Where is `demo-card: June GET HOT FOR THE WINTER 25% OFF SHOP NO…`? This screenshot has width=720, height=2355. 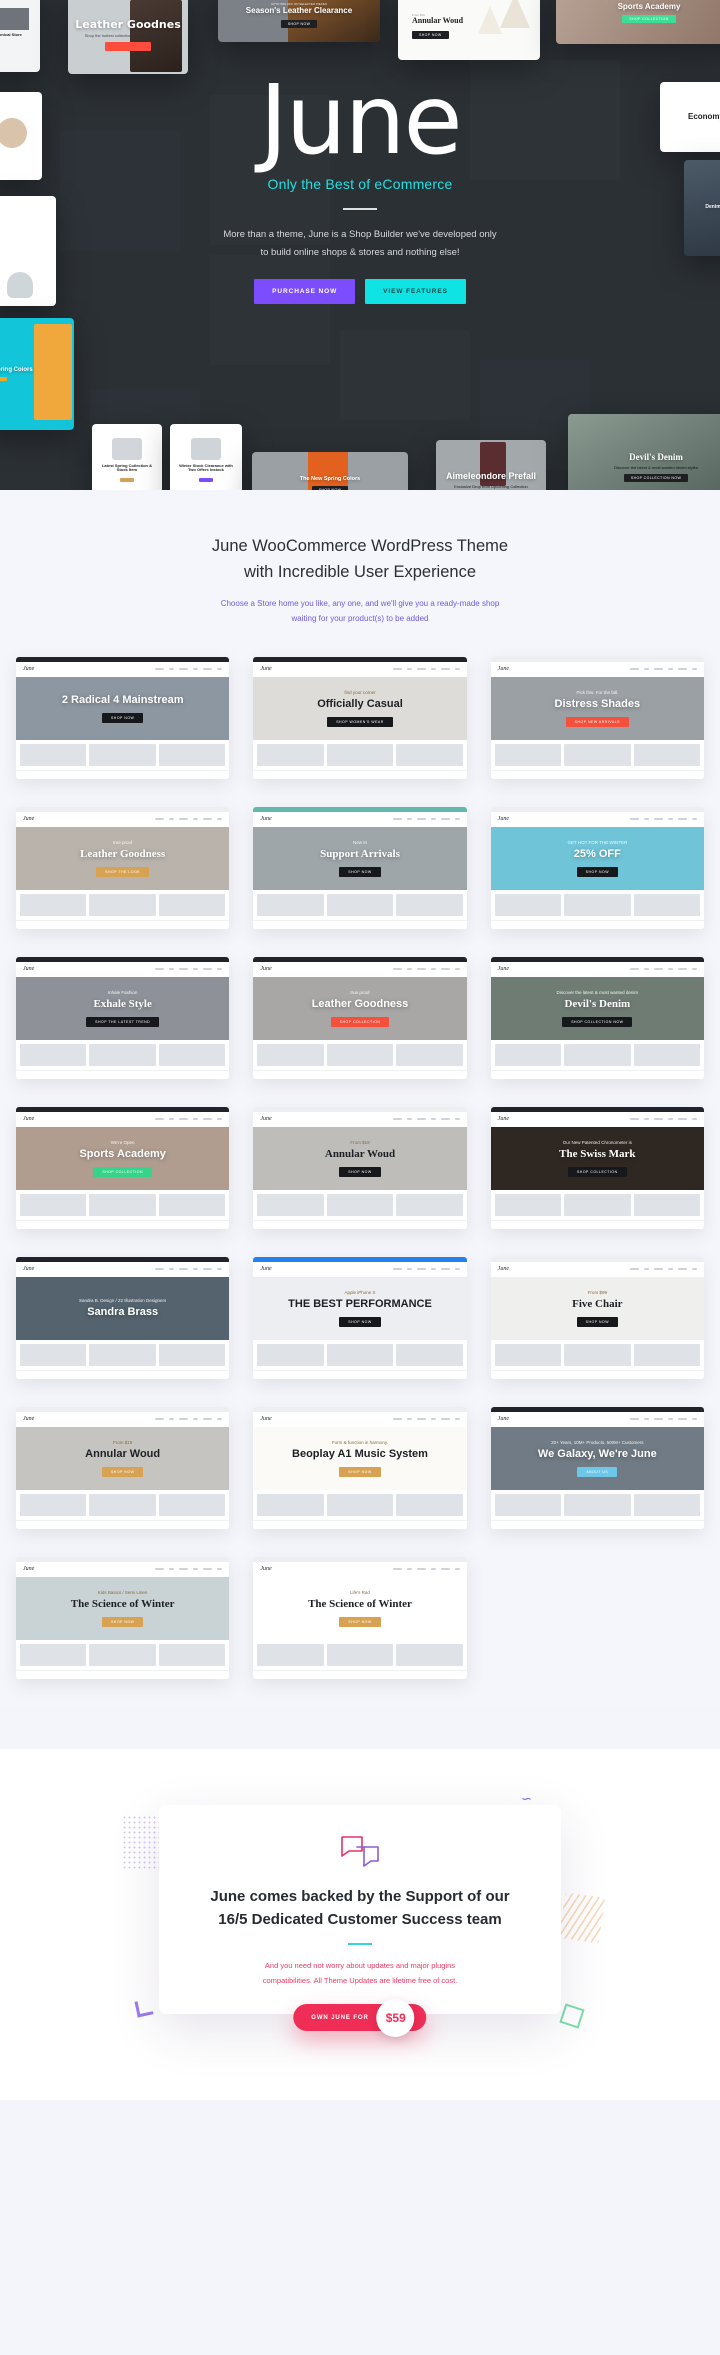 demo-card: June GET HOT FOR THE WINTER 25% OFF SHOP NO… is located at coordinates (597, 867).